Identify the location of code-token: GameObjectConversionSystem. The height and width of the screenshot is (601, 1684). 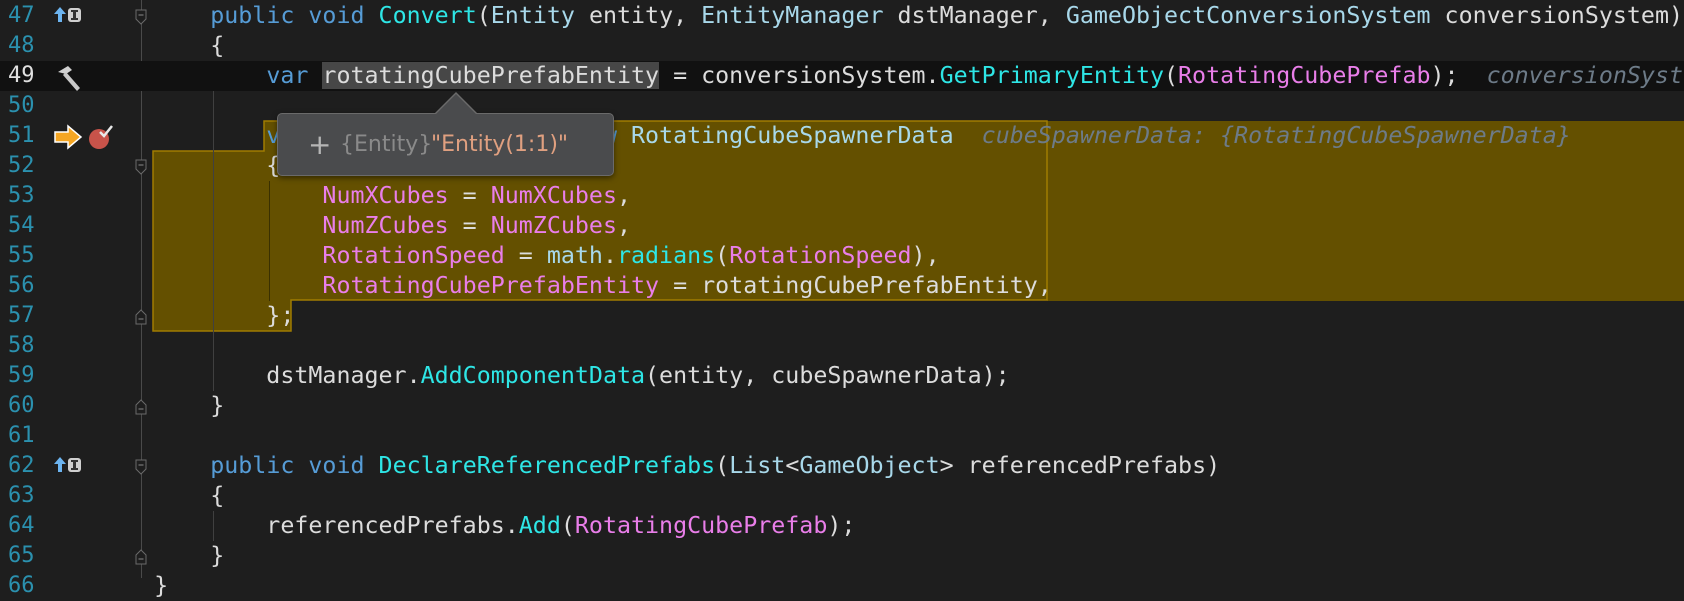
(1248, 15).